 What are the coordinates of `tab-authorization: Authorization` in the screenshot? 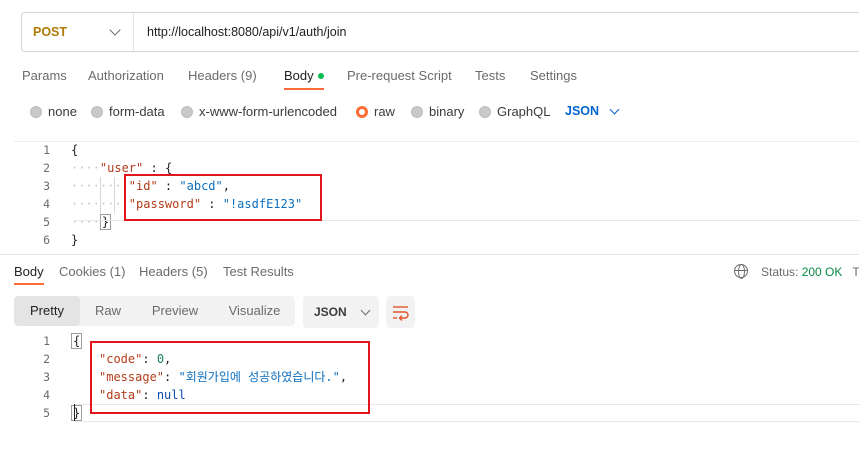 It's located at (126, 77).